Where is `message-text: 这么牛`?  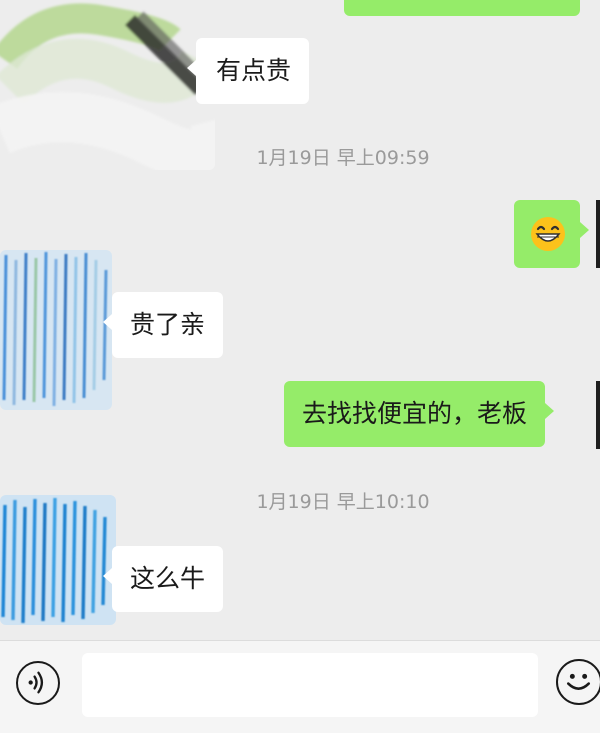 message-text: 这么牛 is located at coordinates (168, 578).